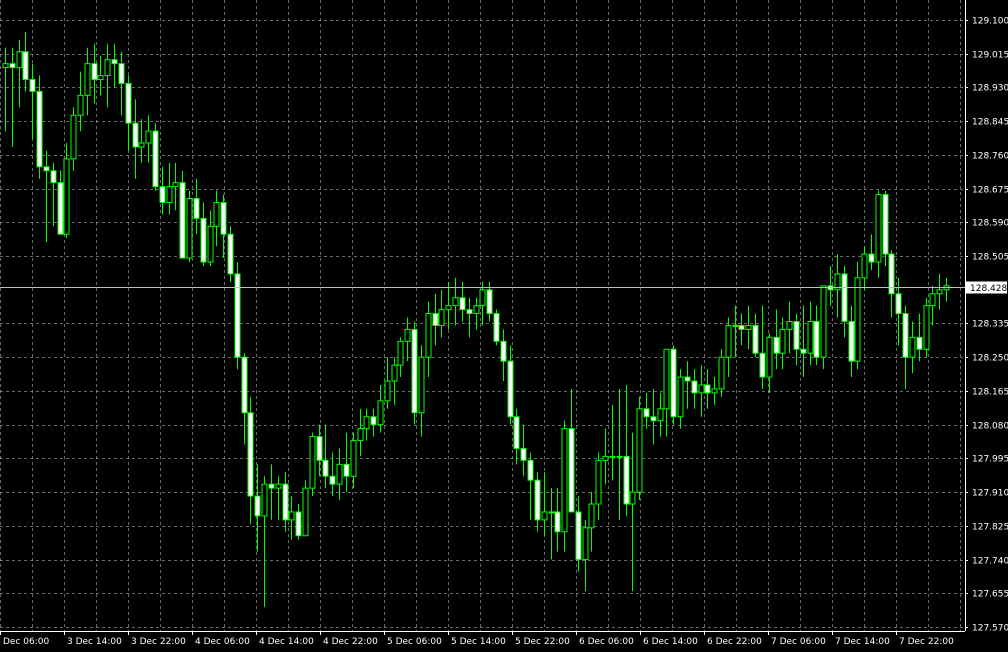 Image resolution: width=1008 pixels, height=652 pixels. Describe the element at coordinates (990, 89) in the screenshot. I see `price-tick-label: 128.930` at that location.